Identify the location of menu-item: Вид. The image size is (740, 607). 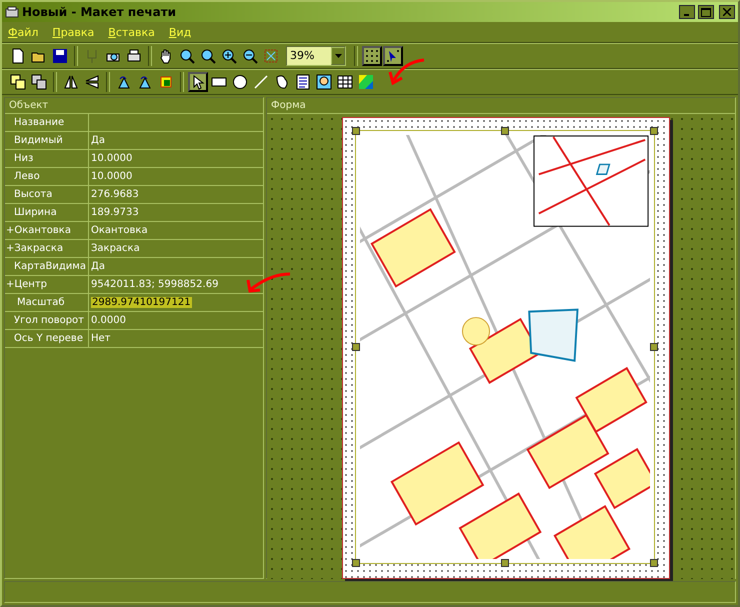
(180, 32).